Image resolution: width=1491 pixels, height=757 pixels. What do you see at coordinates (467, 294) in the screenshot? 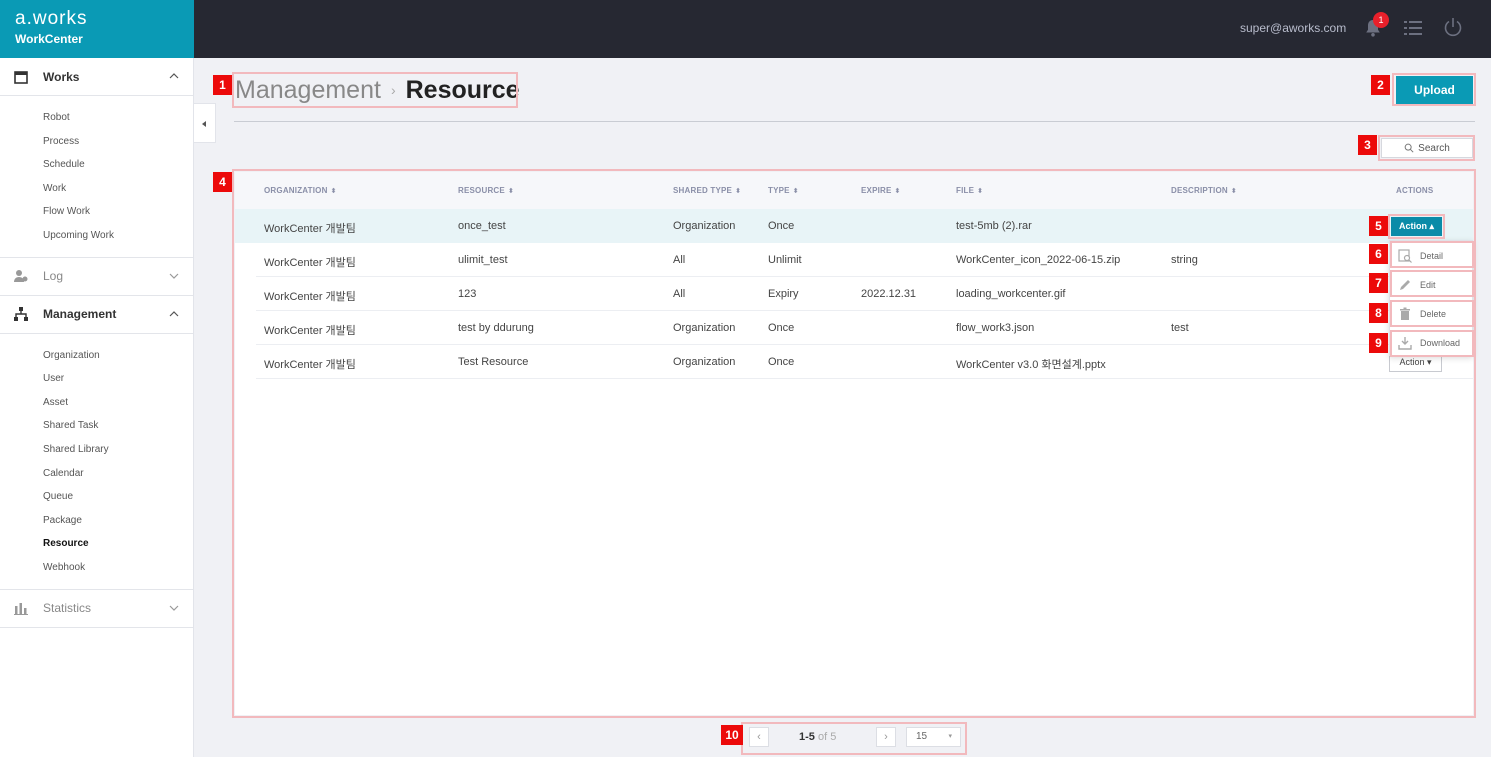
I see `cell-resource: 123` at bounding box center [467, 294].